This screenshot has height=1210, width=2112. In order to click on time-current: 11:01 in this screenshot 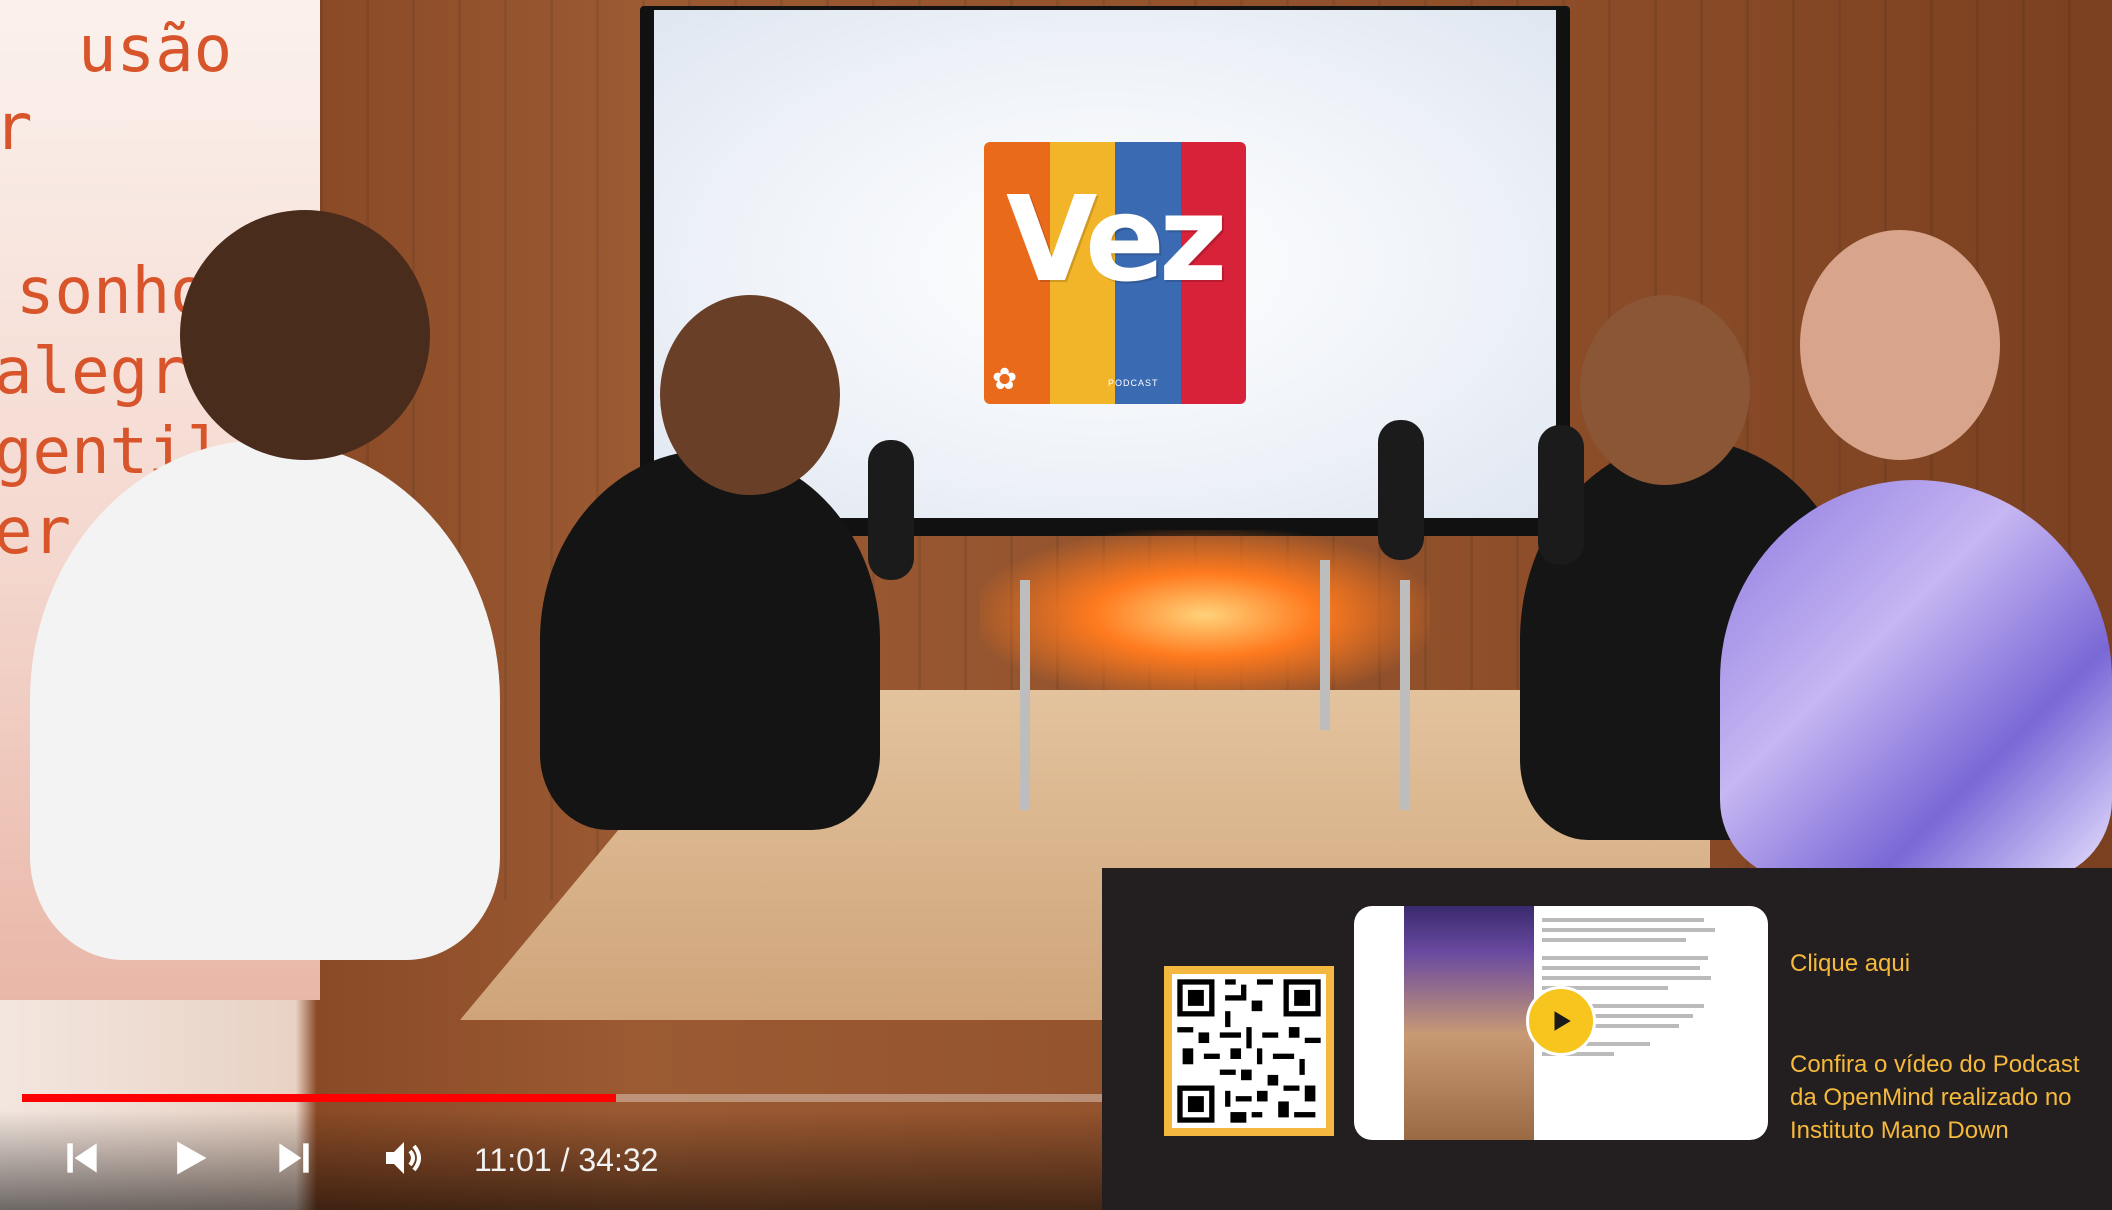, I will do `click(513, 1160)`.